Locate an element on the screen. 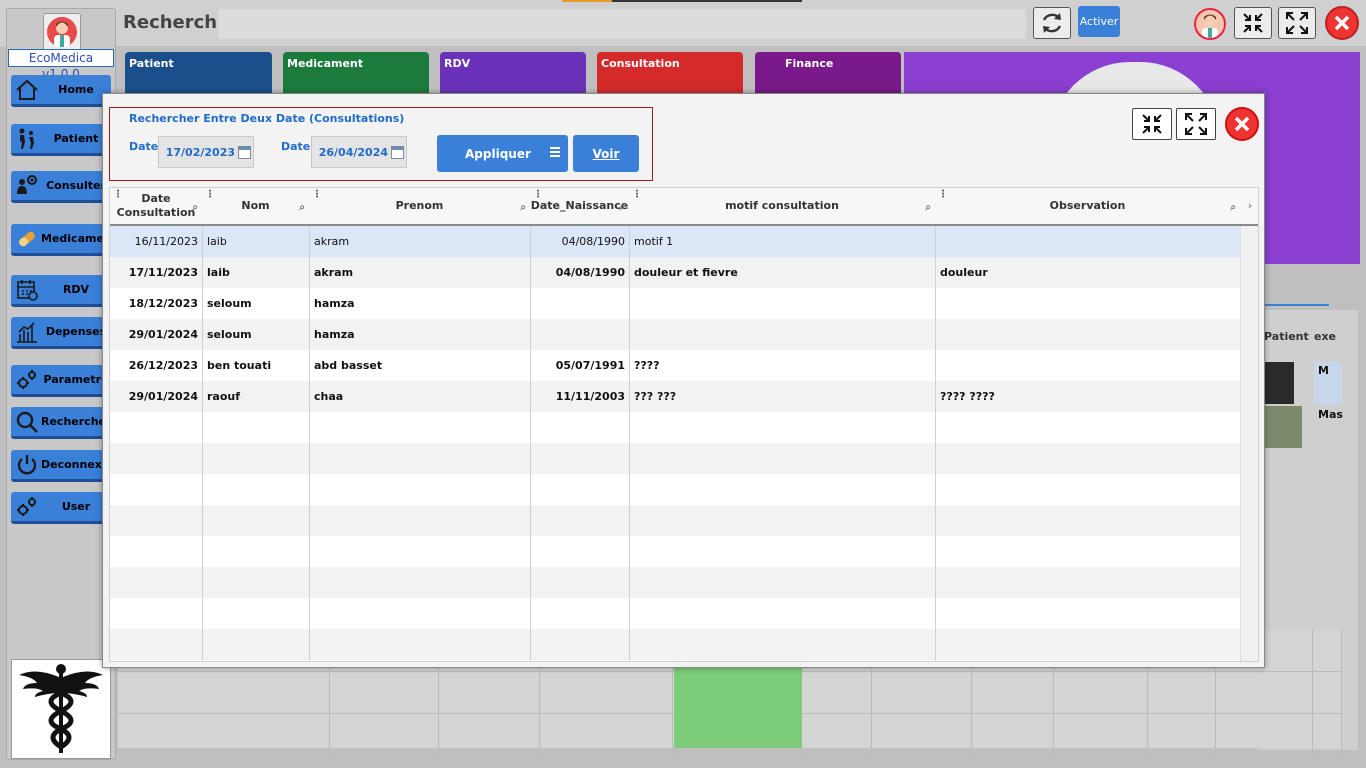  user-avatar is located at coordinates (1210, 24).